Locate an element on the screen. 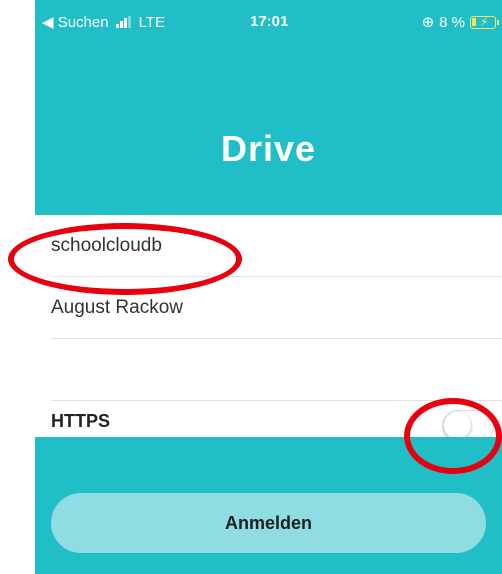 This screenshot has width=502, height=574. status-left: ◀ Suchen LTE is located at coordinates (103, 22).